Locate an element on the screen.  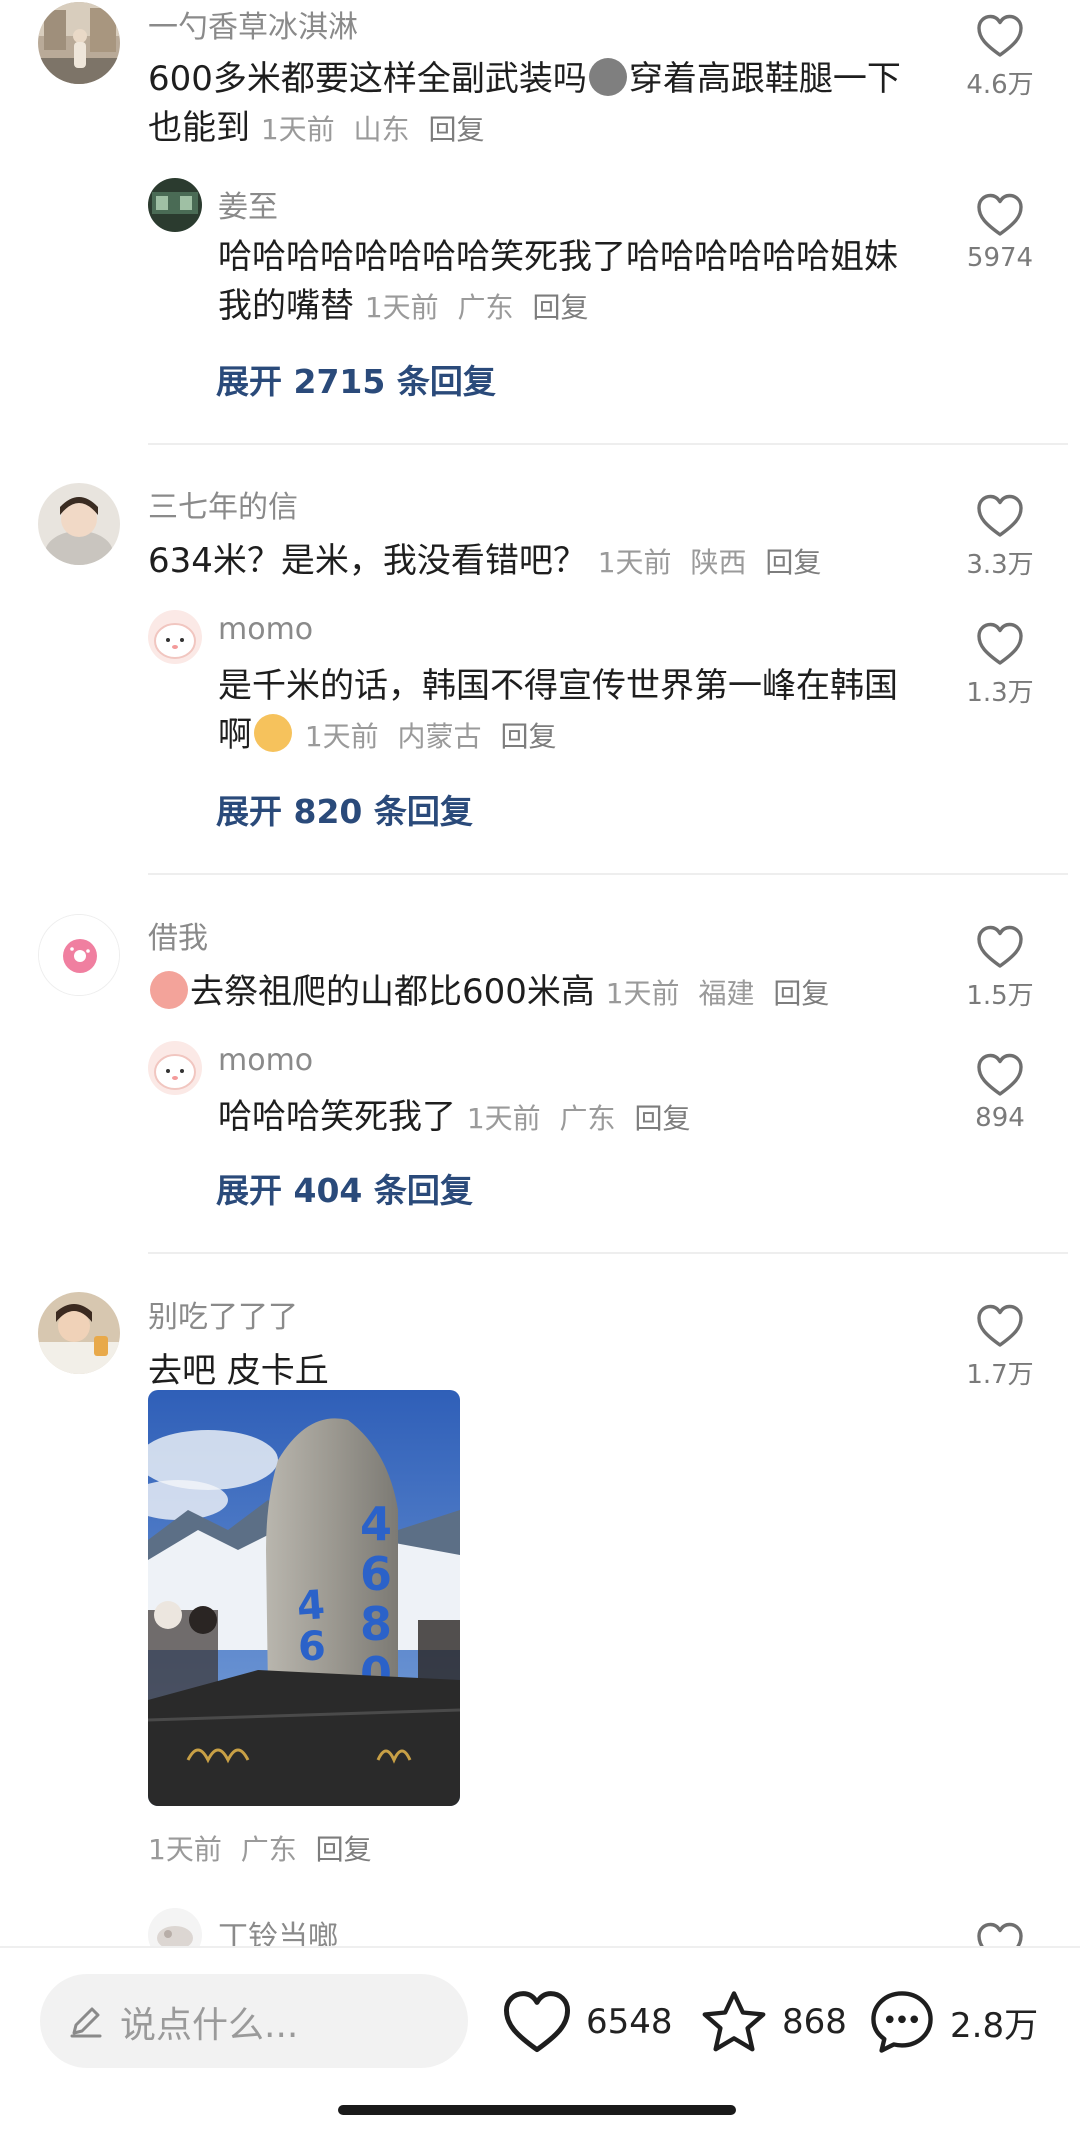
comment-text: 去吧 皮卡丘 is located at coordinates (538, 1371).